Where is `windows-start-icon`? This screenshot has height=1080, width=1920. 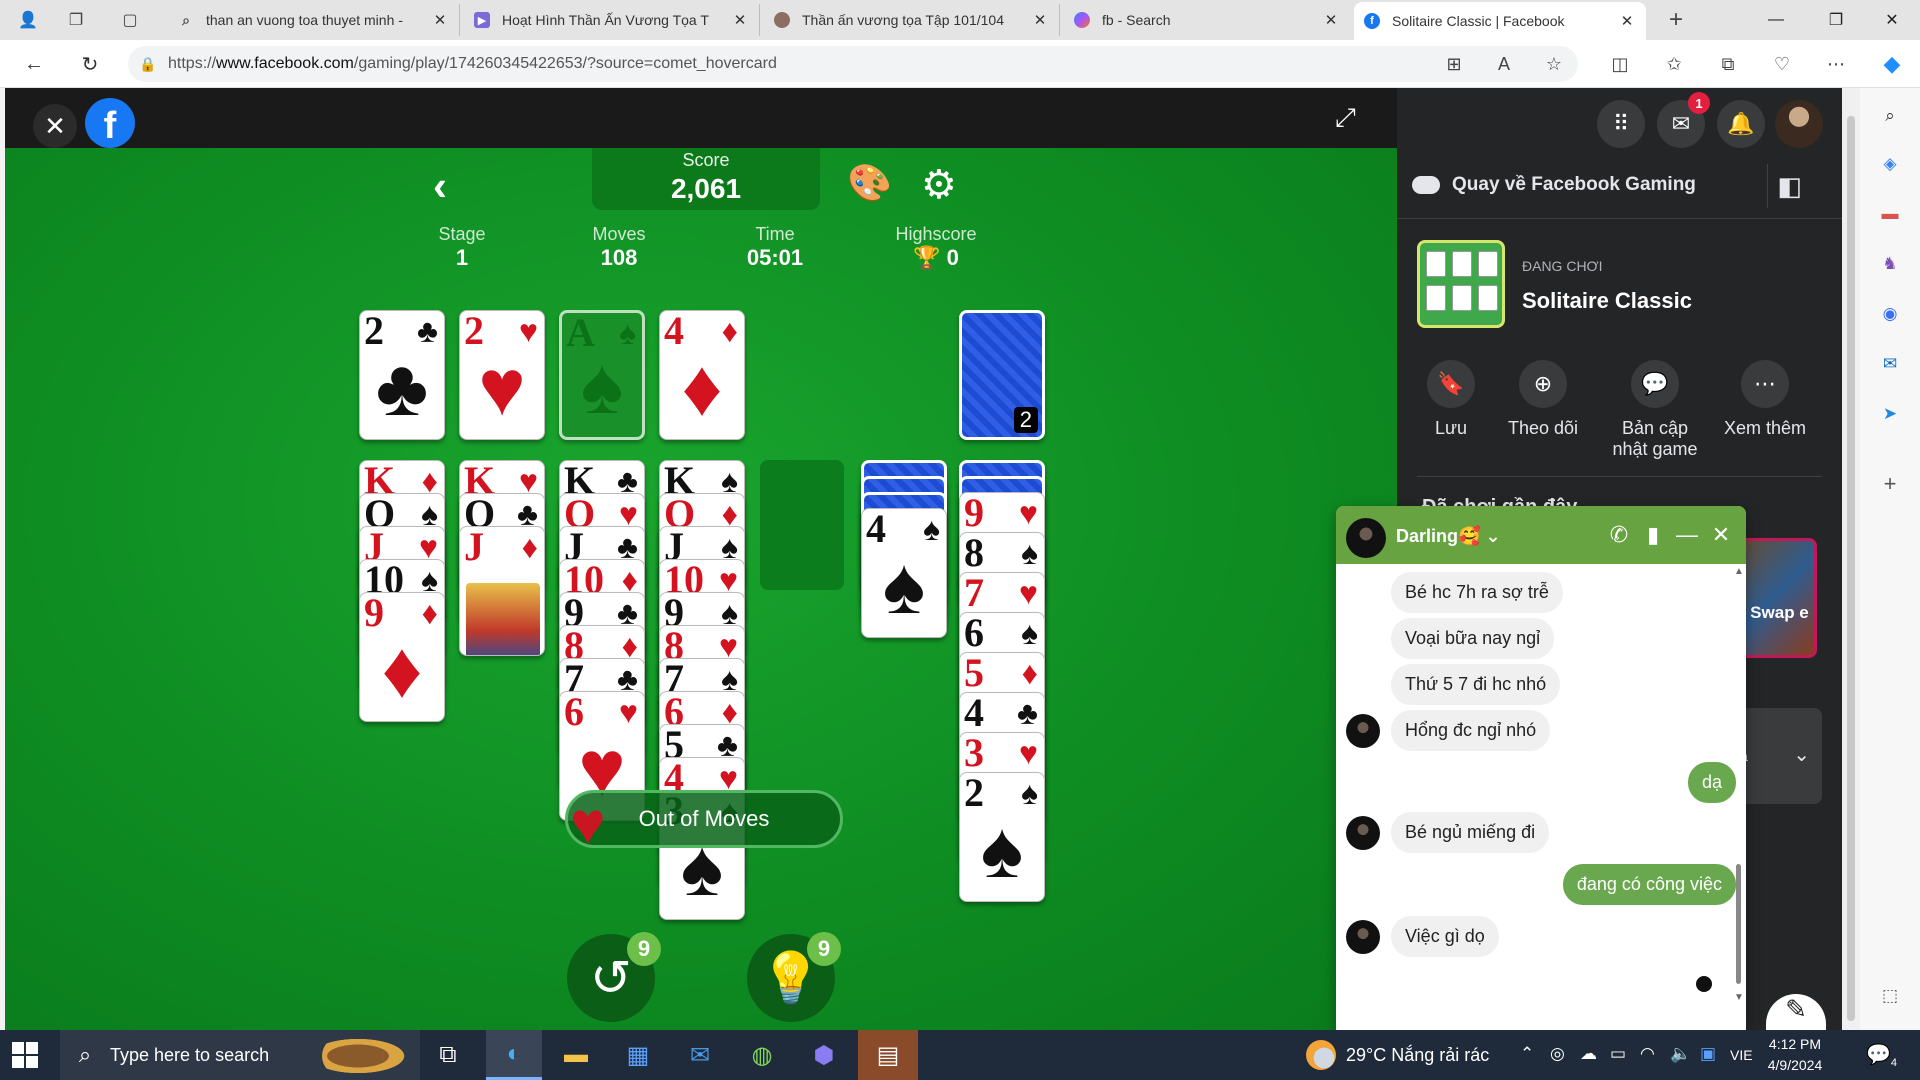
windows-start-icon is located at coordinates (25, 1055).